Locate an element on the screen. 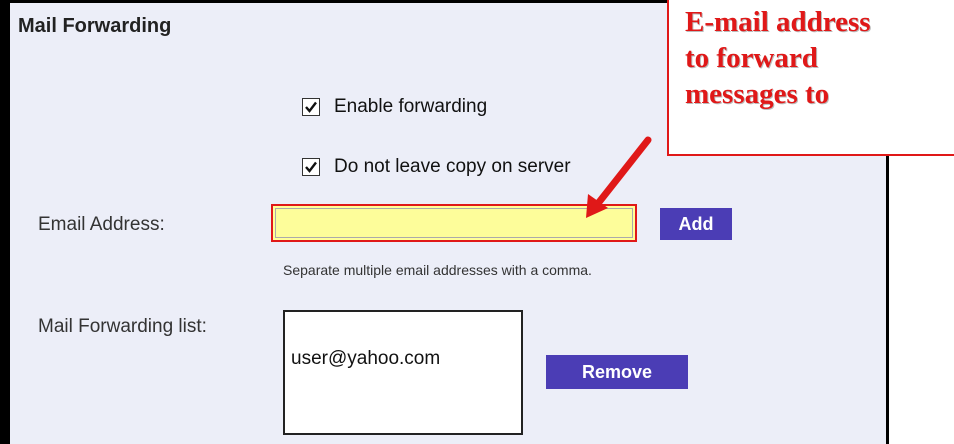 This screenshot has height=444, width=954. enable-forwarding-label: Enable forwarding is located at coordinates (411, 106).